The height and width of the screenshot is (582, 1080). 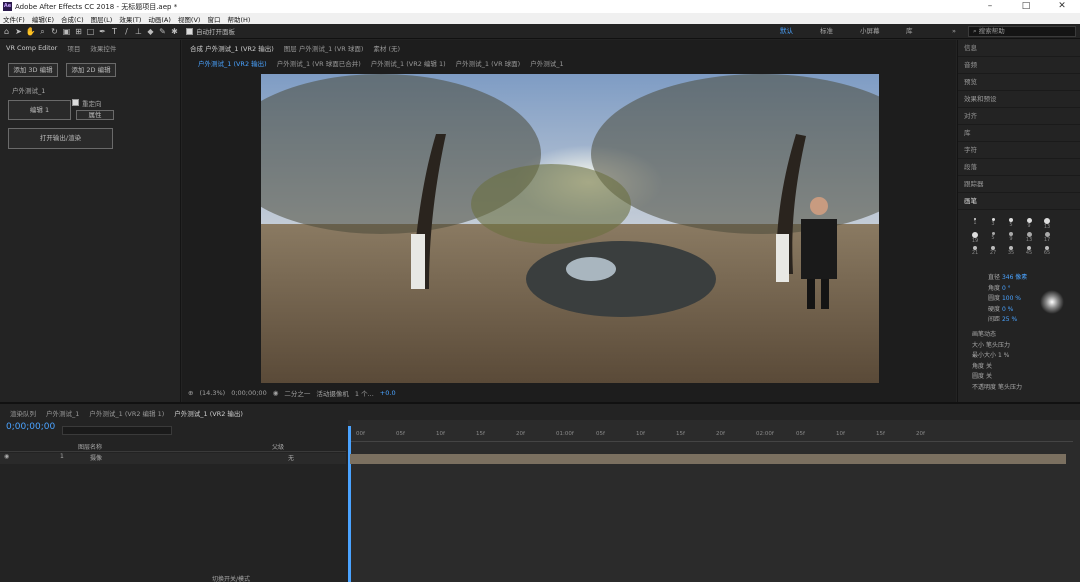 What do you see at coordinates (189, 19) in the screenshot?
I see `menu-view: 视图(V)` at bounding box center [189, 19].